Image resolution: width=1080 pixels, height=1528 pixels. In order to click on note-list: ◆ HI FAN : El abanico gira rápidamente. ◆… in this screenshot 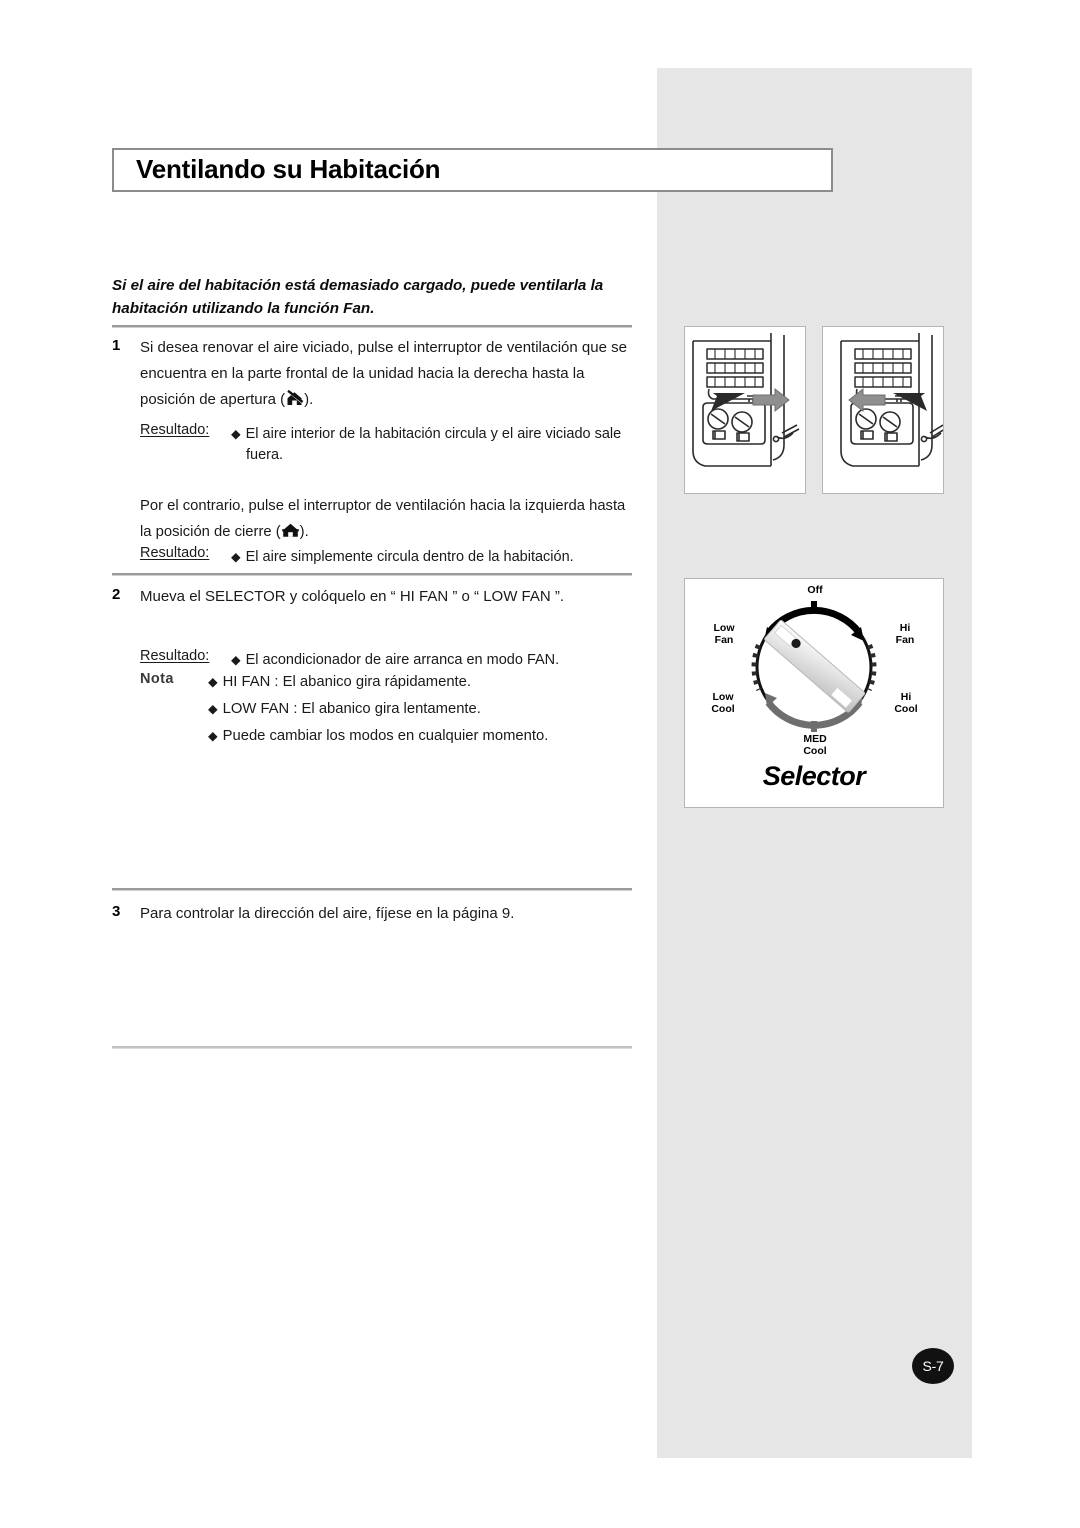, I will do `click(423, 709)`.